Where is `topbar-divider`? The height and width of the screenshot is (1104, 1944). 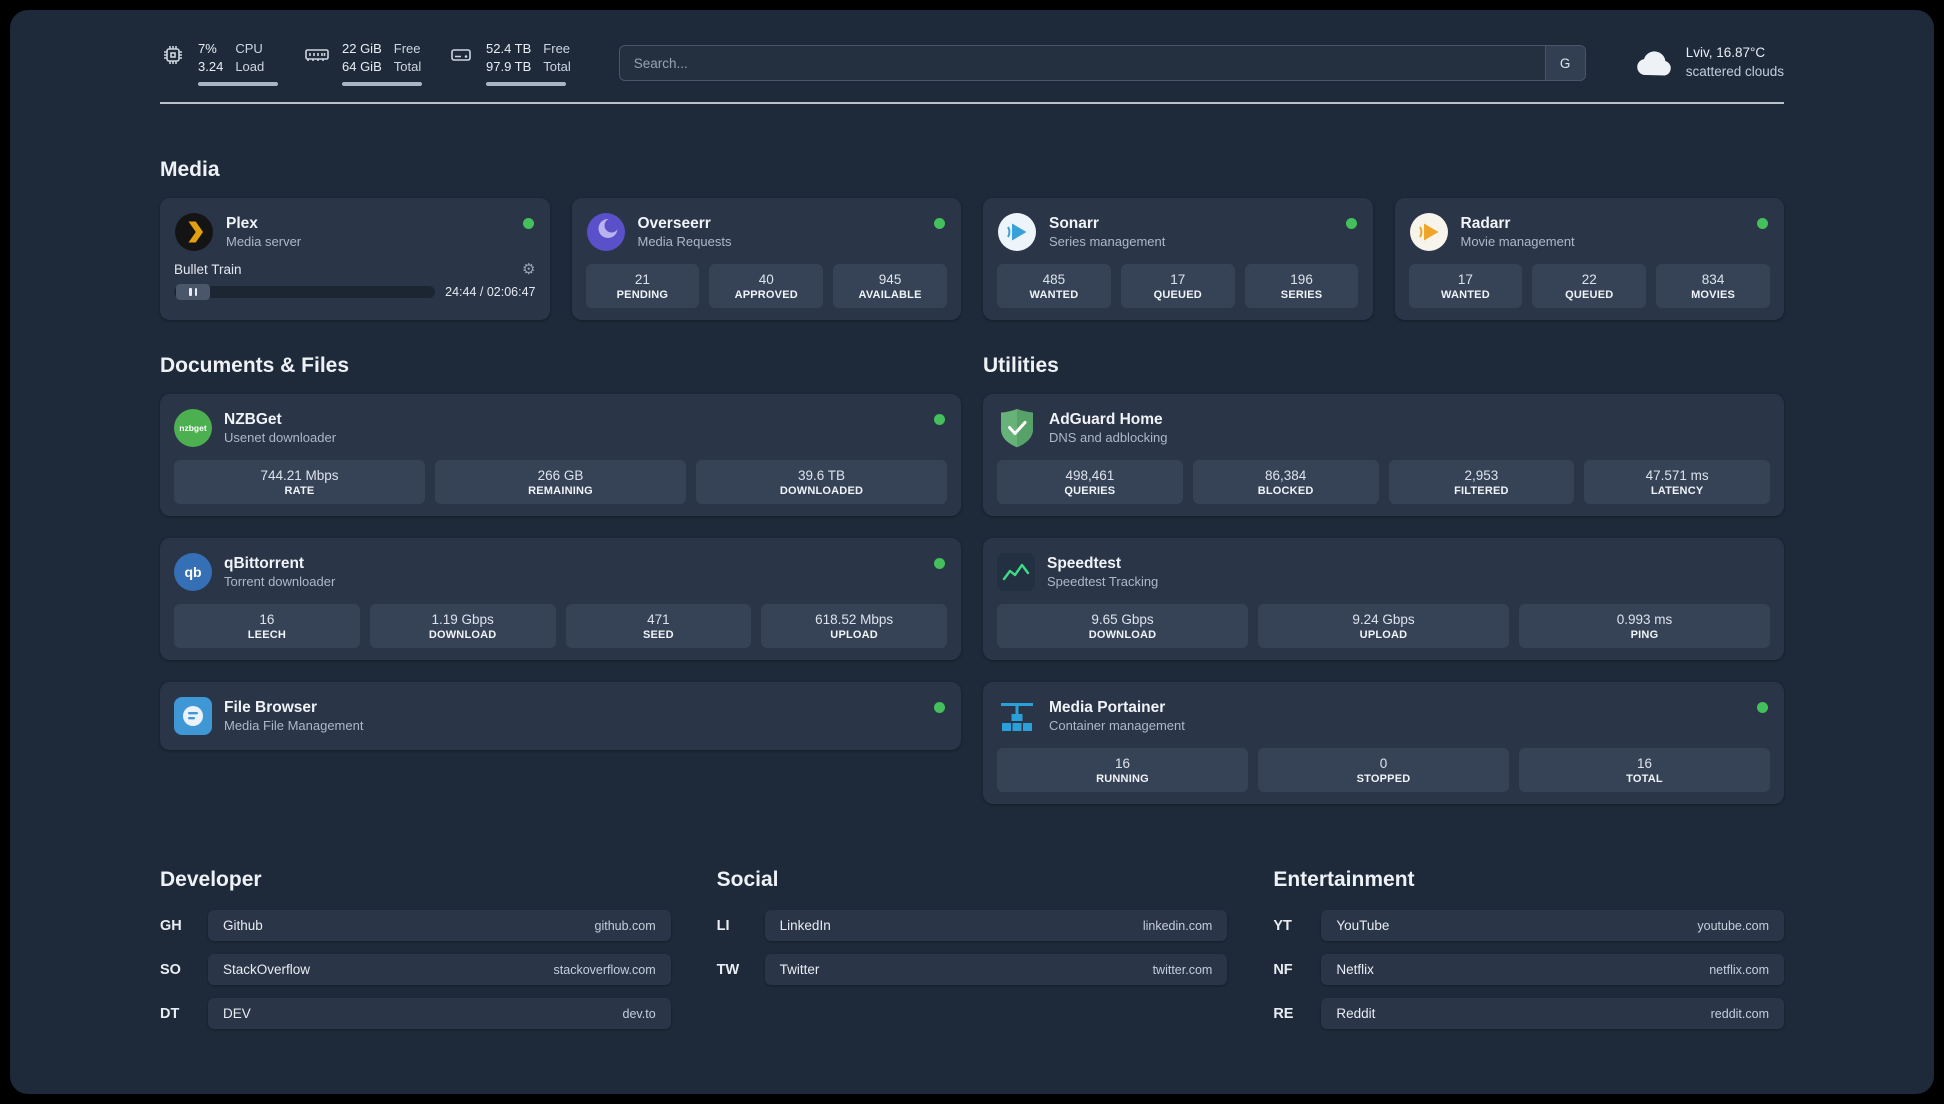
topbar-divider is located at coordinates (972, 103).